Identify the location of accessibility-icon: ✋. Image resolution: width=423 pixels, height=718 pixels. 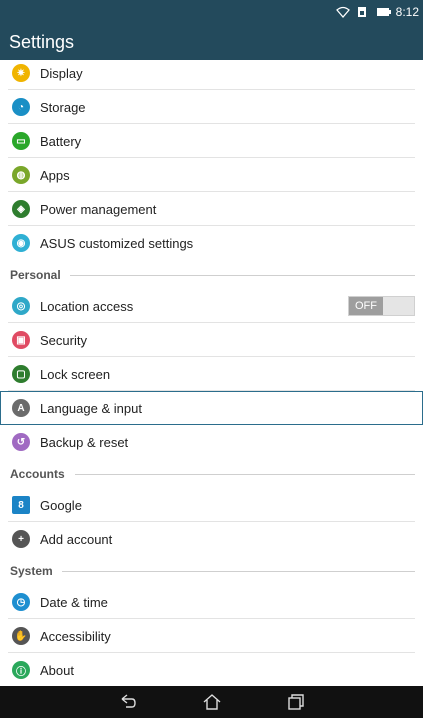
(21, 636).